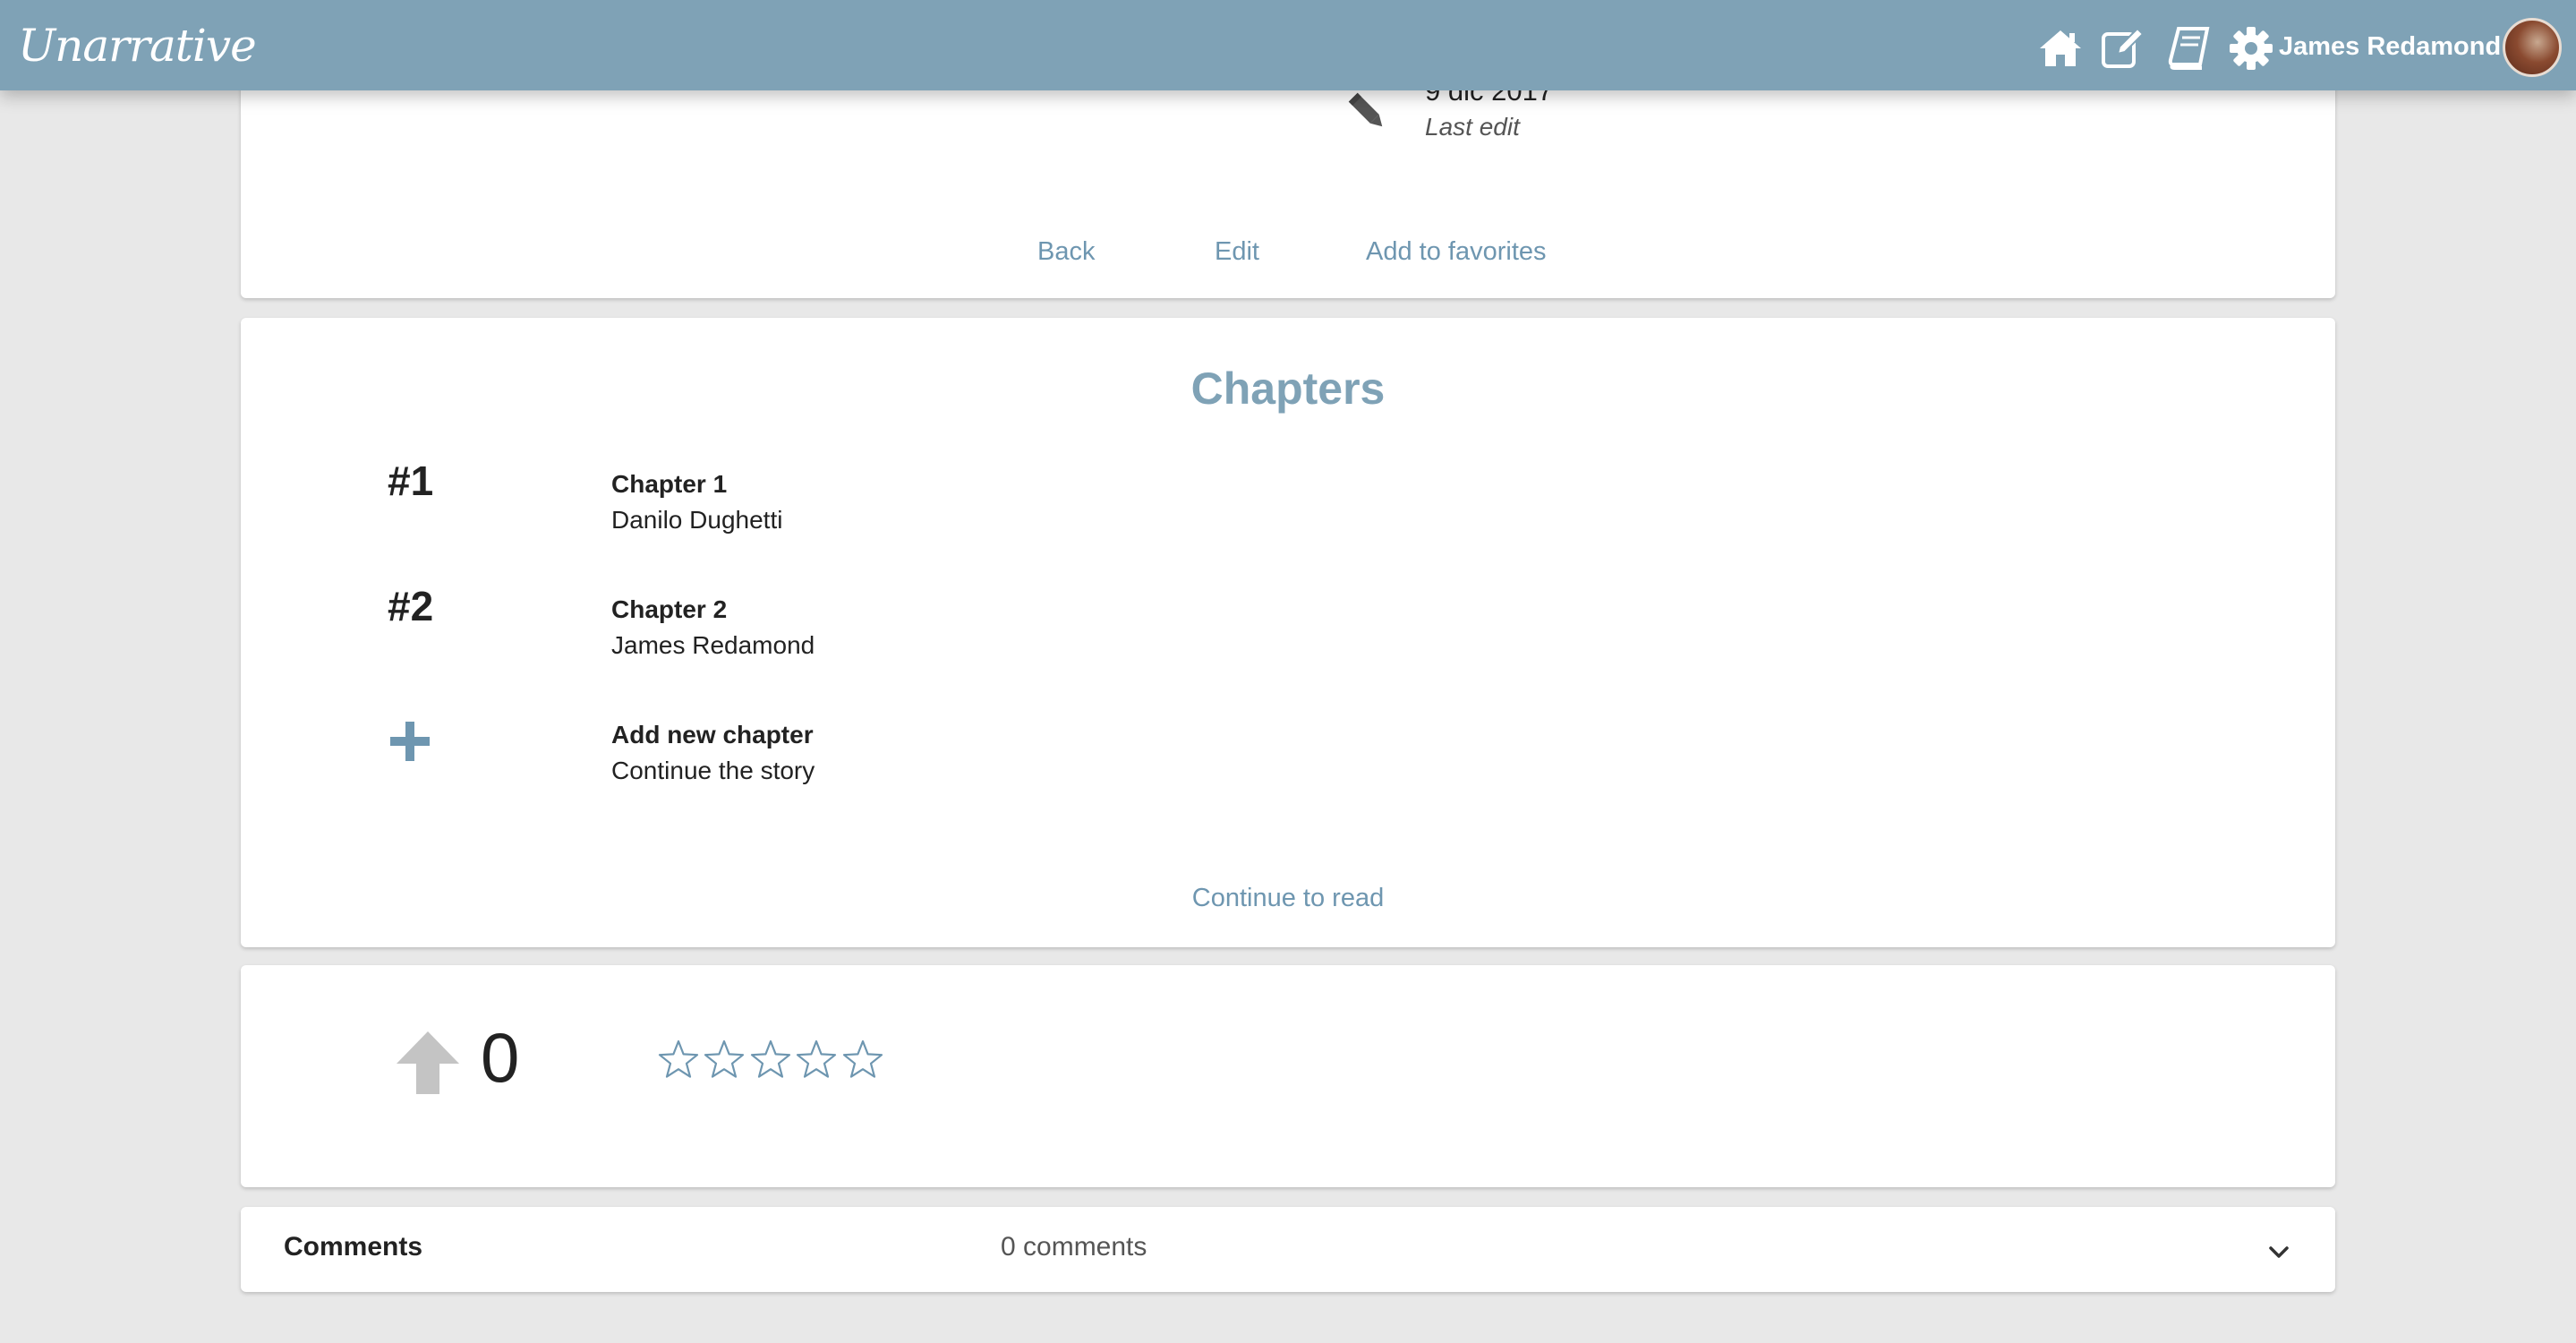 Image resolution: width=2576 pixels, height=1343 pixels. Describe the element at coordinates (2251, 48) in the screenshot. I see `gear-icon` at that location.